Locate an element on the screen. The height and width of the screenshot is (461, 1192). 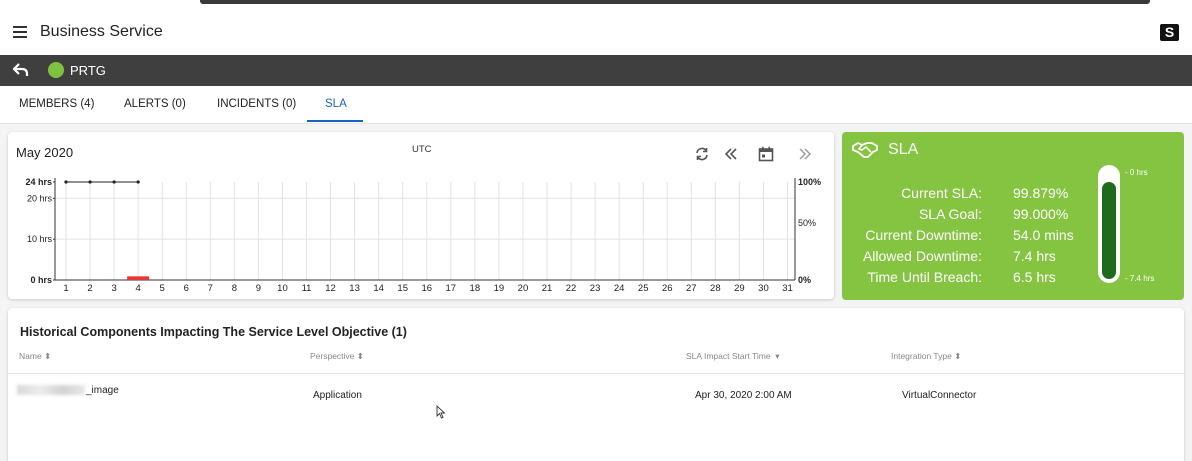
gauge-bottom-label: - 7.4 hrs is located at coordinates (1140, 278).